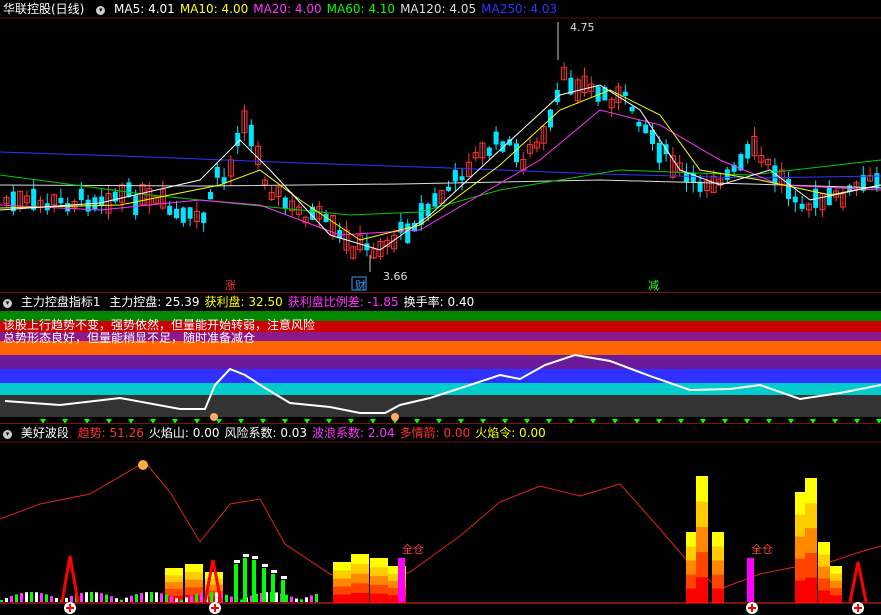  Describe the element at coordinates (184, 433) in the screenshot. I see `wave-value-1: 火焰山: 0.00` at that location.